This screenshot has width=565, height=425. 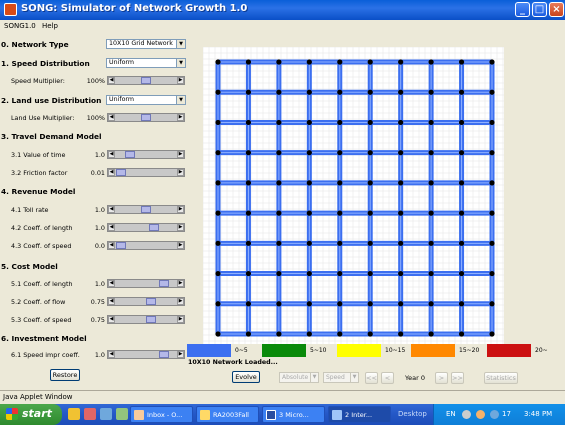 What do you see at coordinates (146, 63) in the screenshot?
I see `speed-distribution-select: Uniform ▼` at bounding box center [146, 63].